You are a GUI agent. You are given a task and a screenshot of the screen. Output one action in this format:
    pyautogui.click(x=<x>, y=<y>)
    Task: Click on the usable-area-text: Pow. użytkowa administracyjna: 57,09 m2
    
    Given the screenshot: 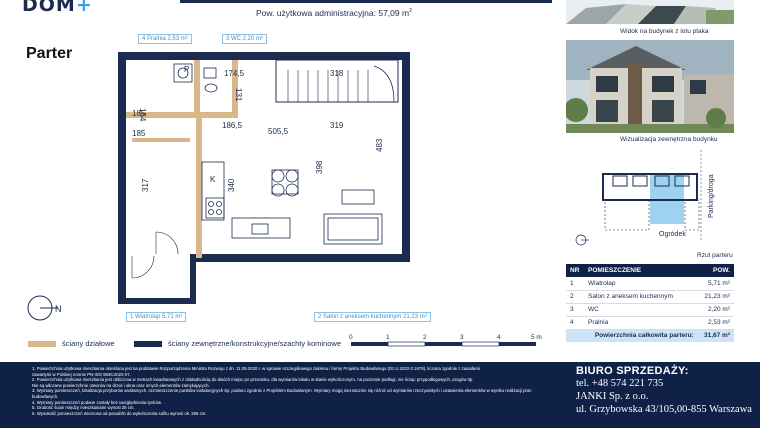 What is the action you would take?
    pyautogui.click(x=334, y=13)
    